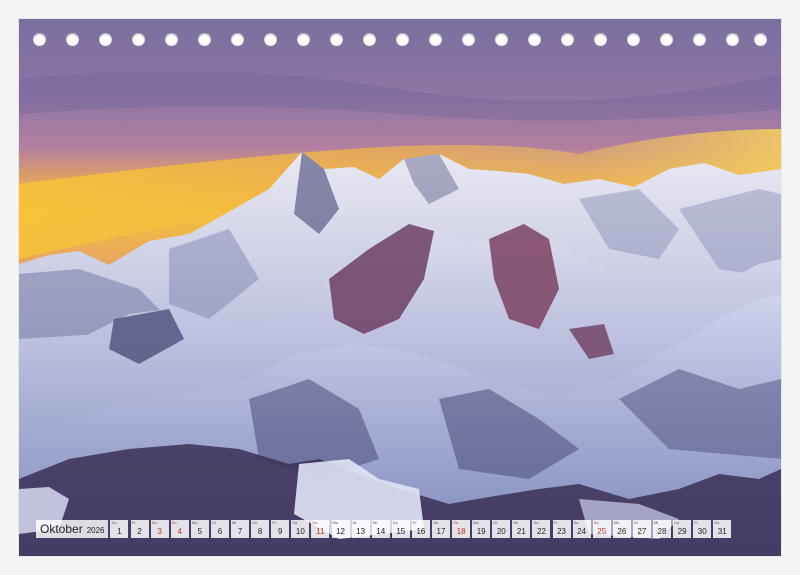 The image size is (800, 575). I want to click on day-number: 29, so click(682, 531).